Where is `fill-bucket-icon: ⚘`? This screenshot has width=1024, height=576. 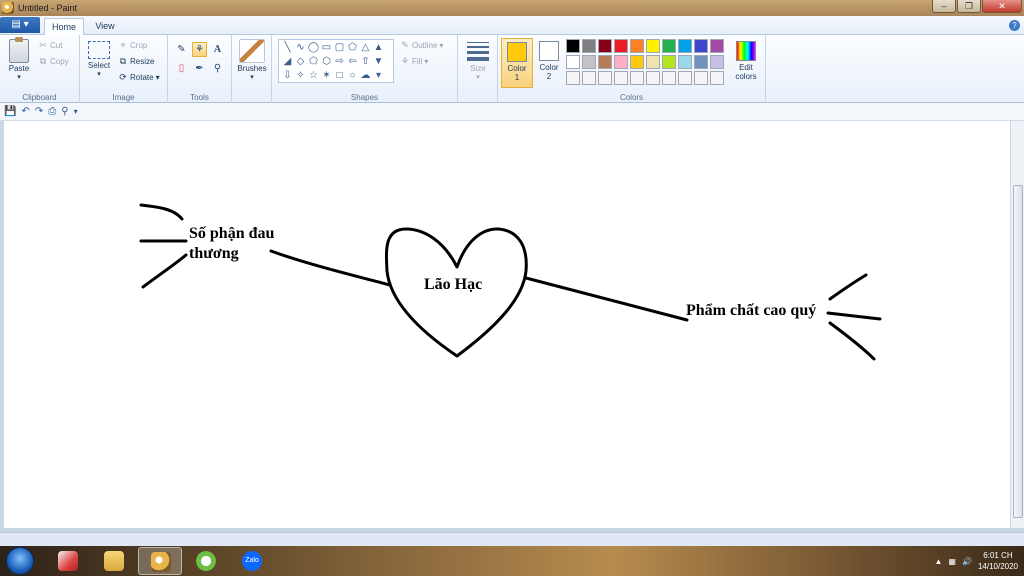 fill-bucket-icon: ⚘ is located at coordinates (199, 49).